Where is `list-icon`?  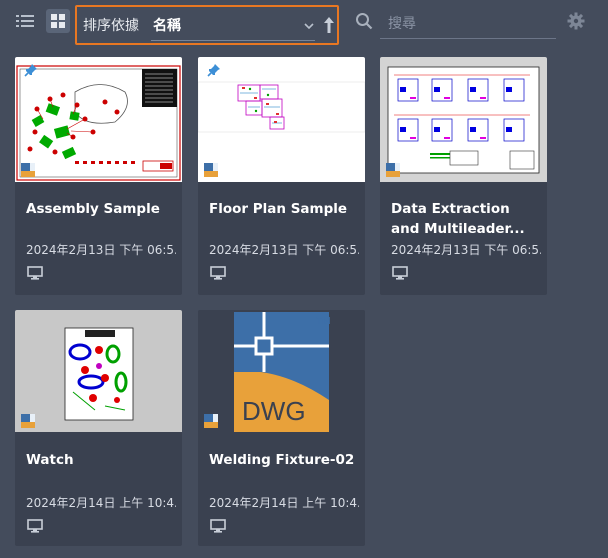 list-icon is located at coordinates (25, 21).